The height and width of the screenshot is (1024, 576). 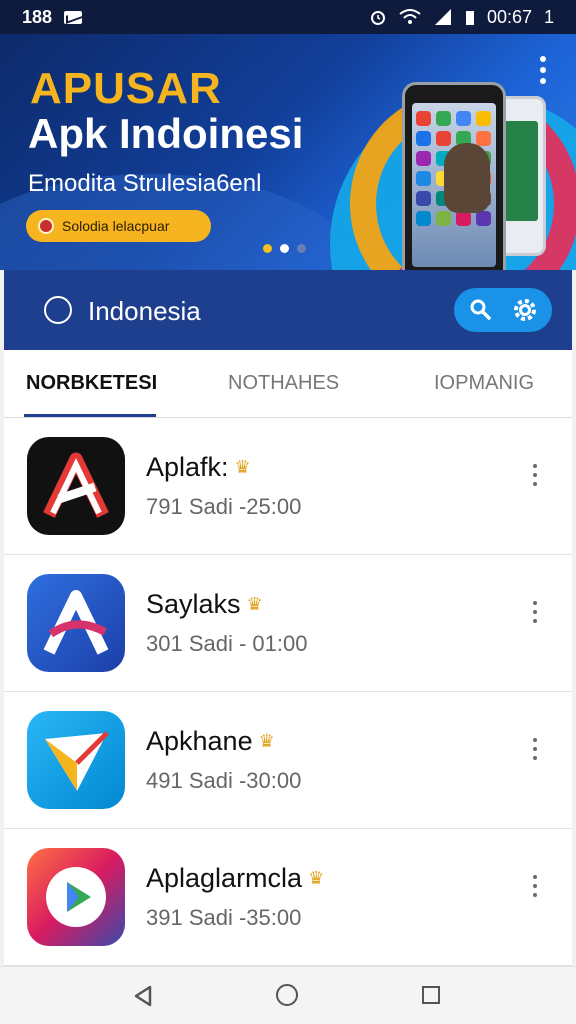 I want to click on tab-iopmanig: IOPMANIG, so click(x=484, y=383).